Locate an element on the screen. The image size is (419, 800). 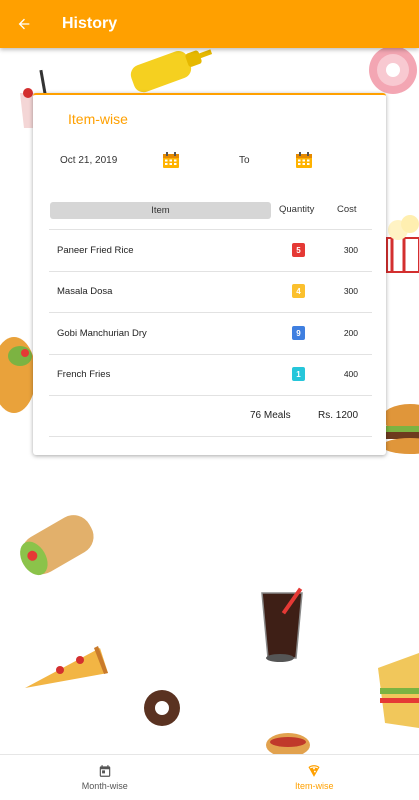
burger-icon is located at coordinates (400, 429).